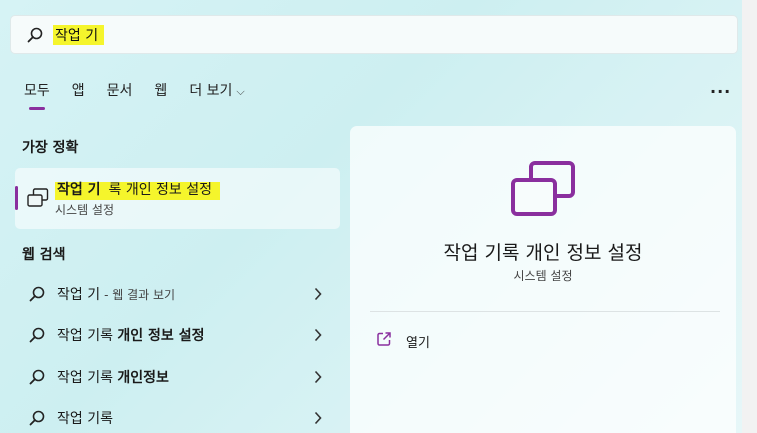 The width and height of the screenshot is (757, 433). Describe the element at coordinates (85, 419) in the screenshot. I see `web-result-label: 작업 기록` at that location.